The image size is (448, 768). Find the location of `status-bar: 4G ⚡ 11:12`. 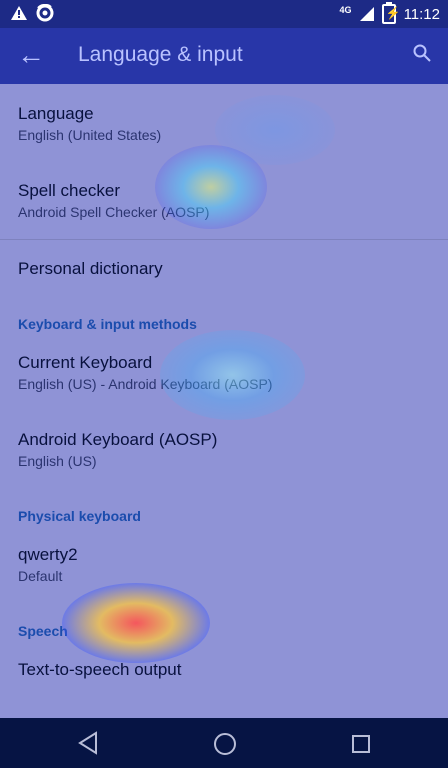

status-bar: 4G ⚡ 11:12 is located at coordinates (224, 14).